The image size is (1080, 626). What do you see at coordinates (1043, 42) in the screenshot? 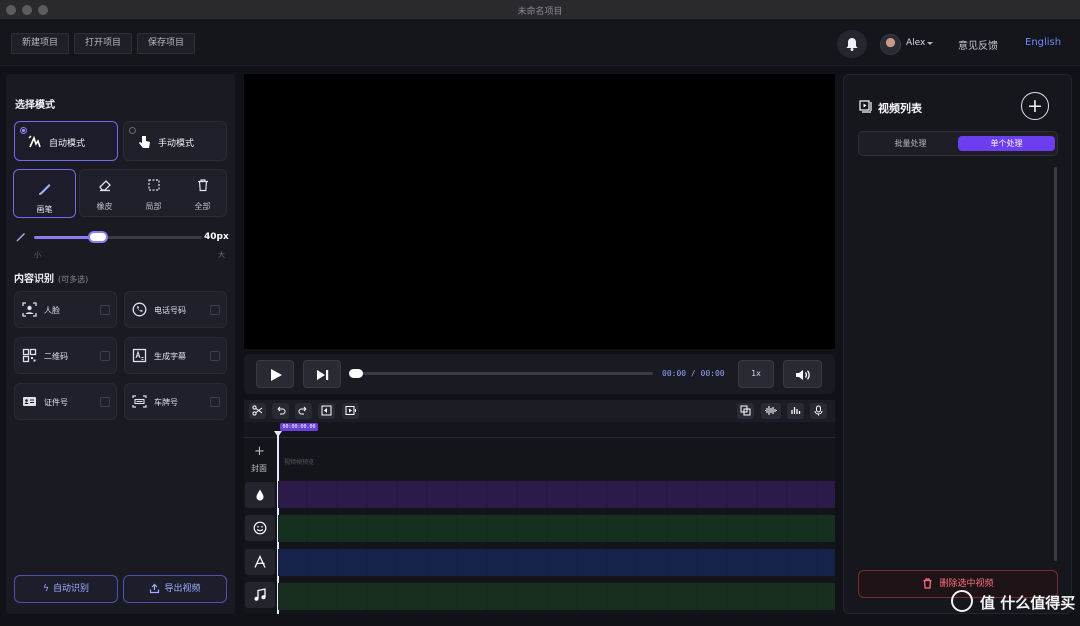
I see `language-switch: English` at bounding box center [1043, 42].